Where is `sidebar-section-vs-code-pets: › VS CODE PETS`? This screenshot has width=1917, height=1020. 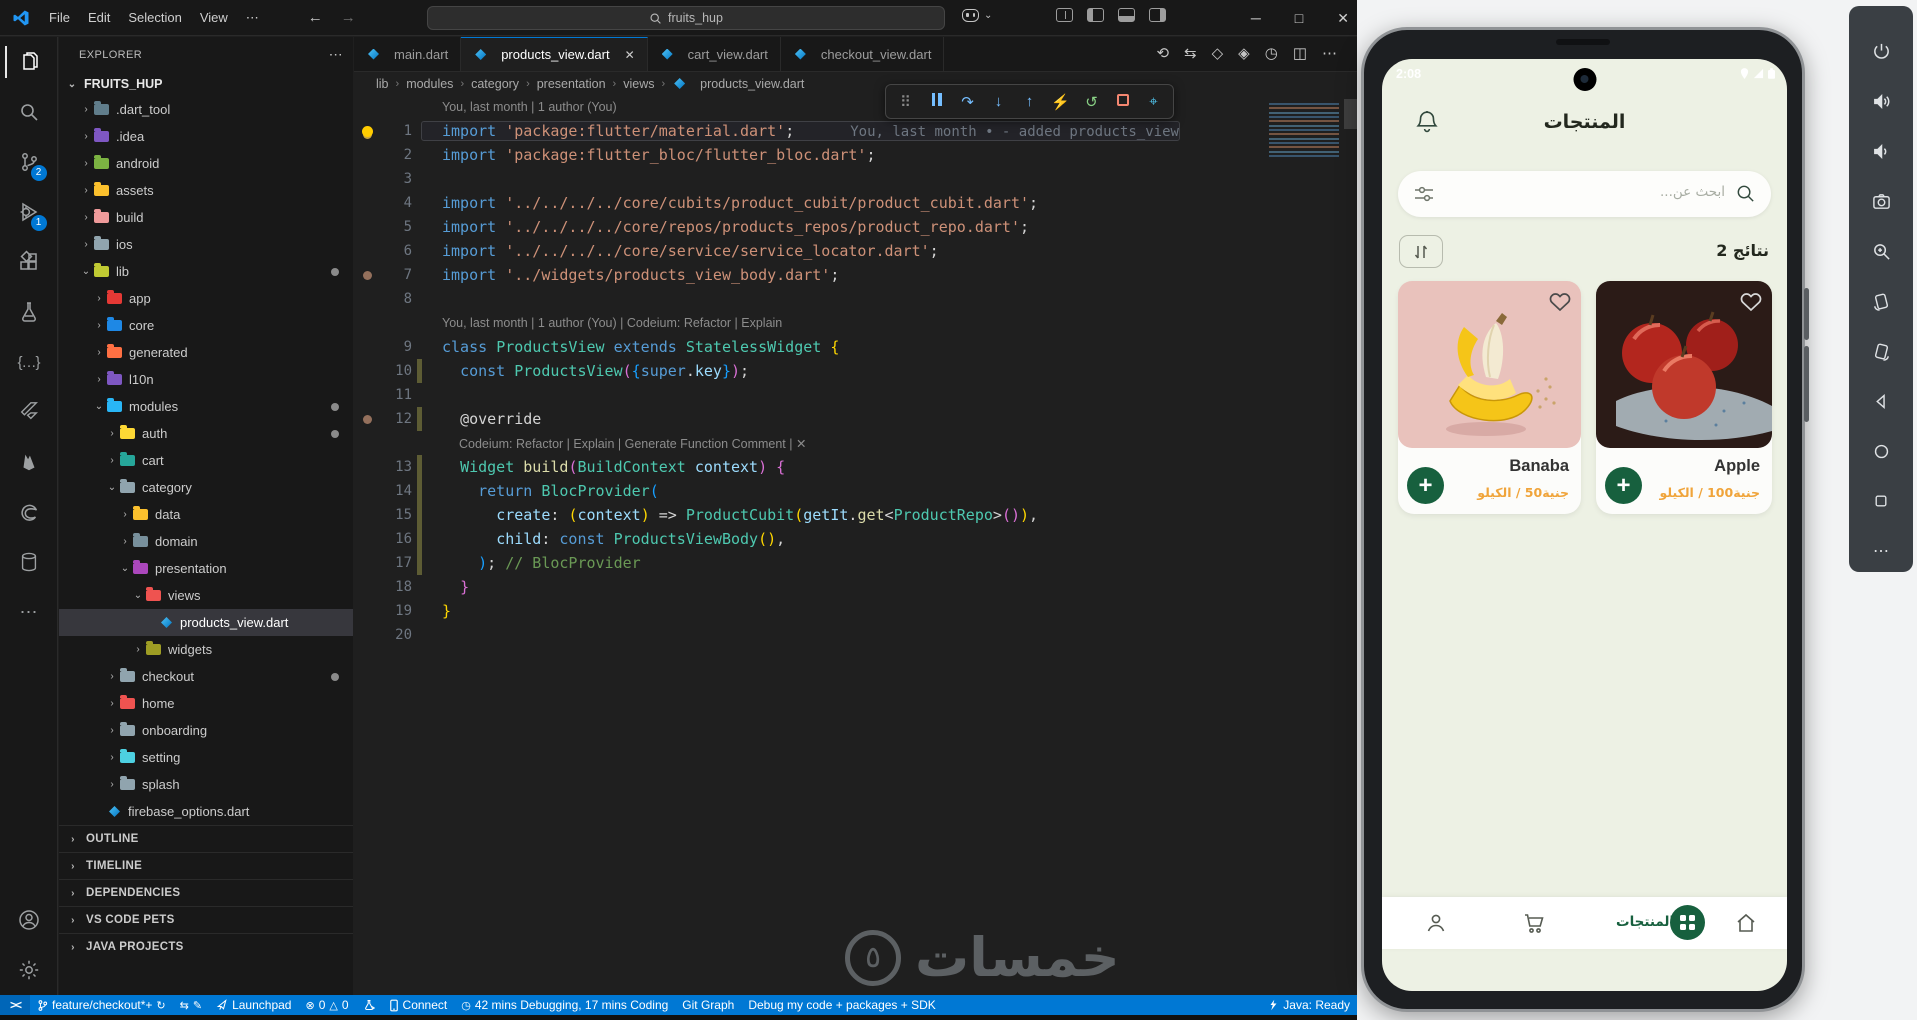
sidebar-section-vs-code-pets: › VS CODE PETS is located at coordinates (206, 919).